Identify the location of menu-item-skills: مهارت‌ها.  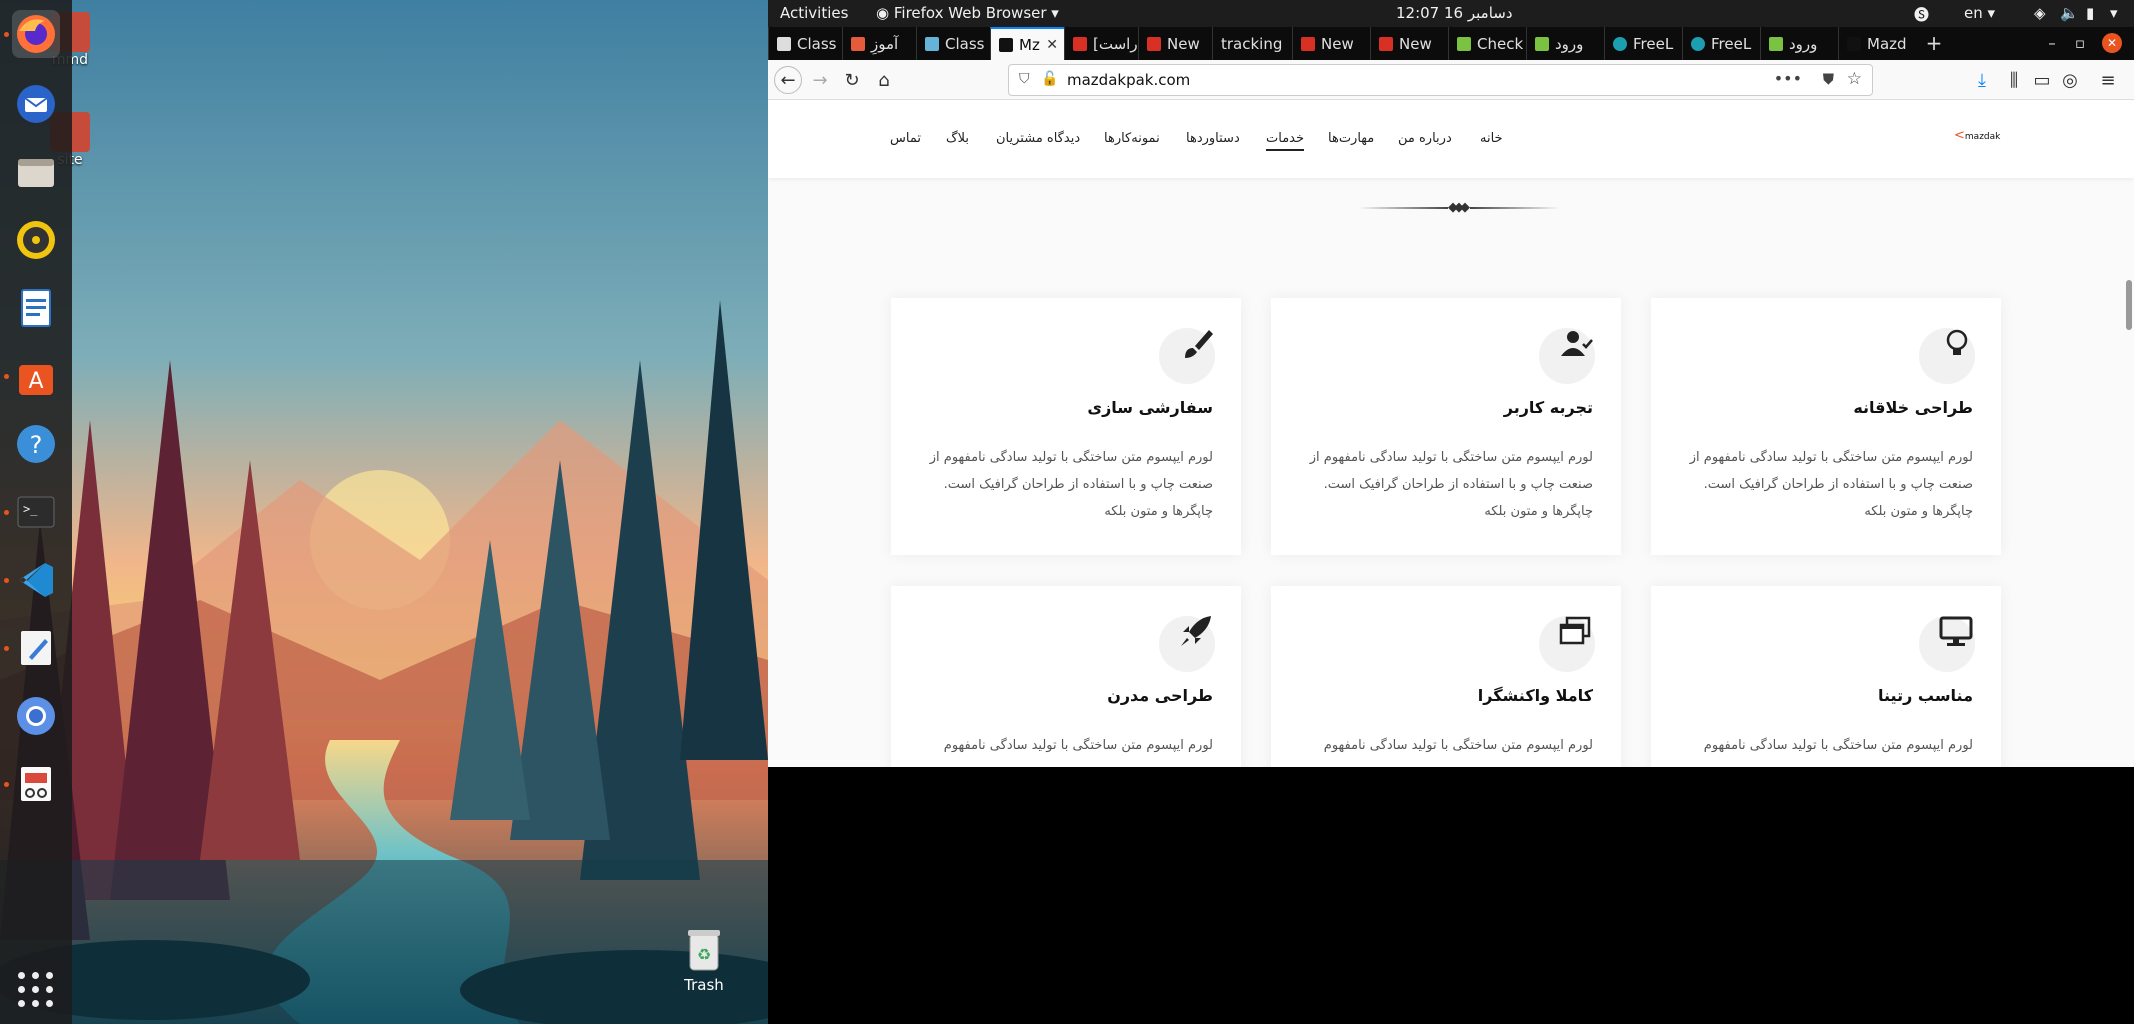
(1351, 138).